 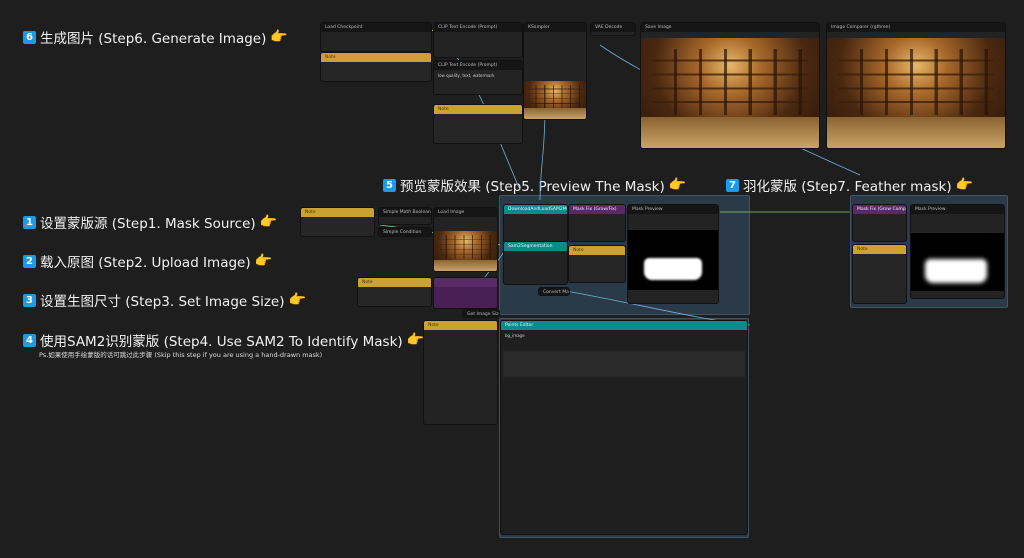 I want to click on node-title, so click(x=465, y=282).